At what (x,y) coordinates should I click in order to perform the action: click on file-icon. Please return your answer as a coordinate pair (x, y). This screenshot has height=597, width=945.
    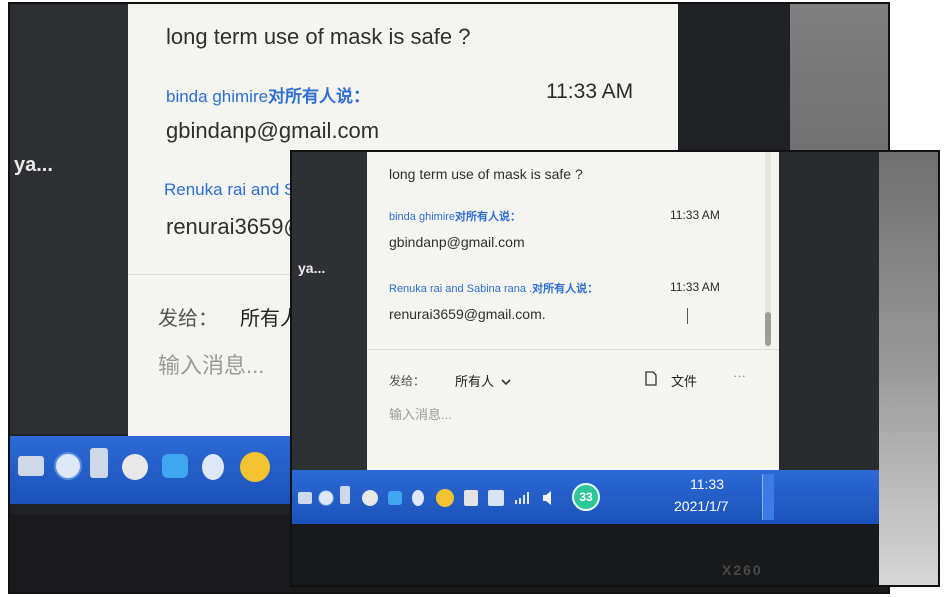
    Looking at the image, I should click on (651, 378).